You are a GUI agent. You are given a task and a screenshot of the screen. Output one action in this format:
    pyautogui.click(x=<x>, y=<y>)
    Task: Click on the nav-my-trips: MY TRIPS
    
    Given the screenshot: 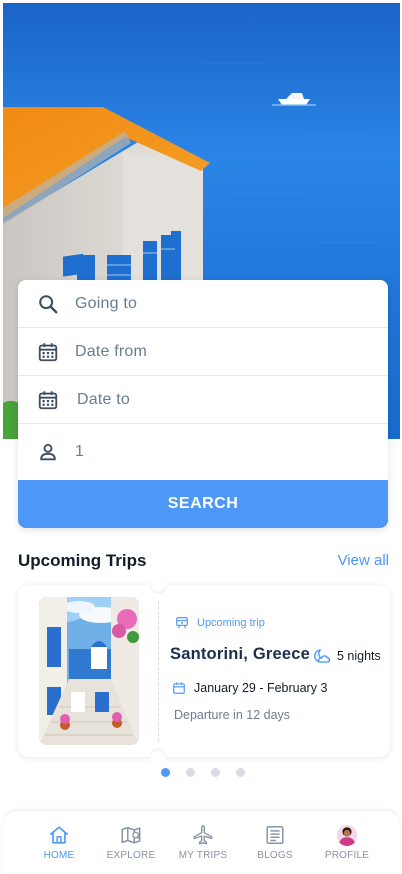 What is the action you would take?
    pyautogui.click(x=203, y=842)
    